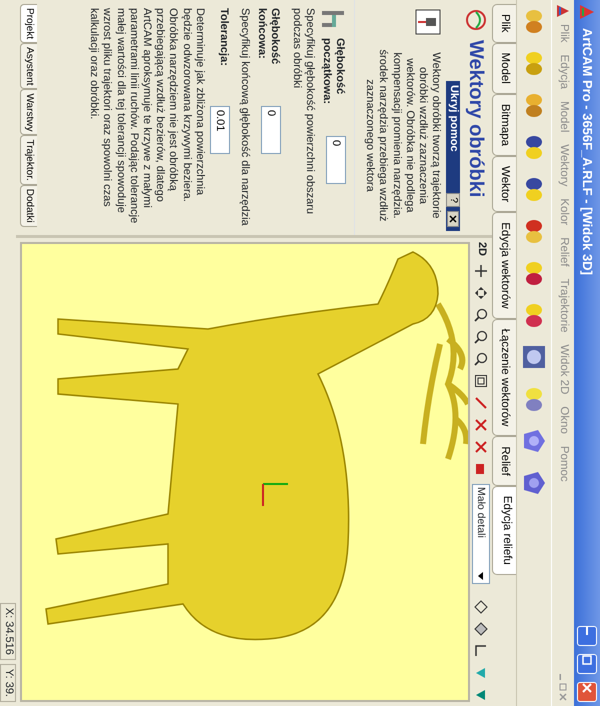  What do you see at coordinates (268, 37) in the screenshot?
I see `field-label: Głębokość końcowa:` at bounding box center [268, 37].